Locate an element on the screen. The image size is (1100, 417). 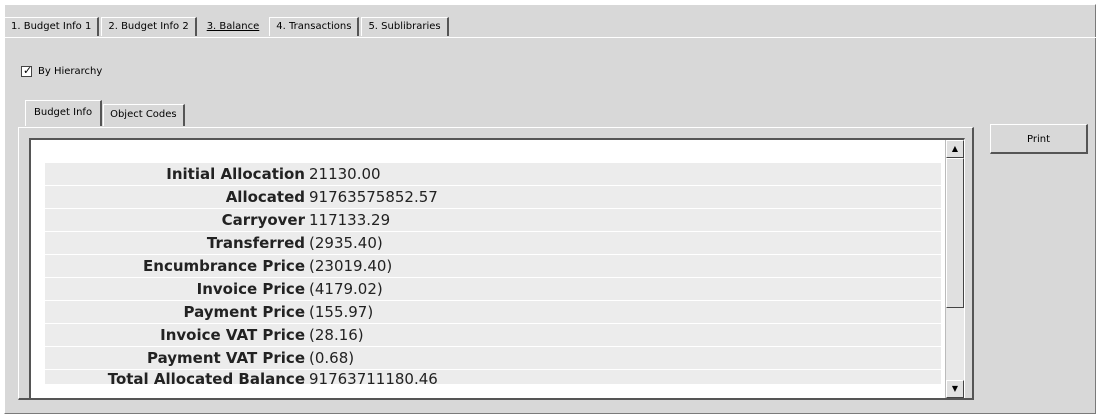
tab-balance: 3. Balance is located at coordinates (233, 26).